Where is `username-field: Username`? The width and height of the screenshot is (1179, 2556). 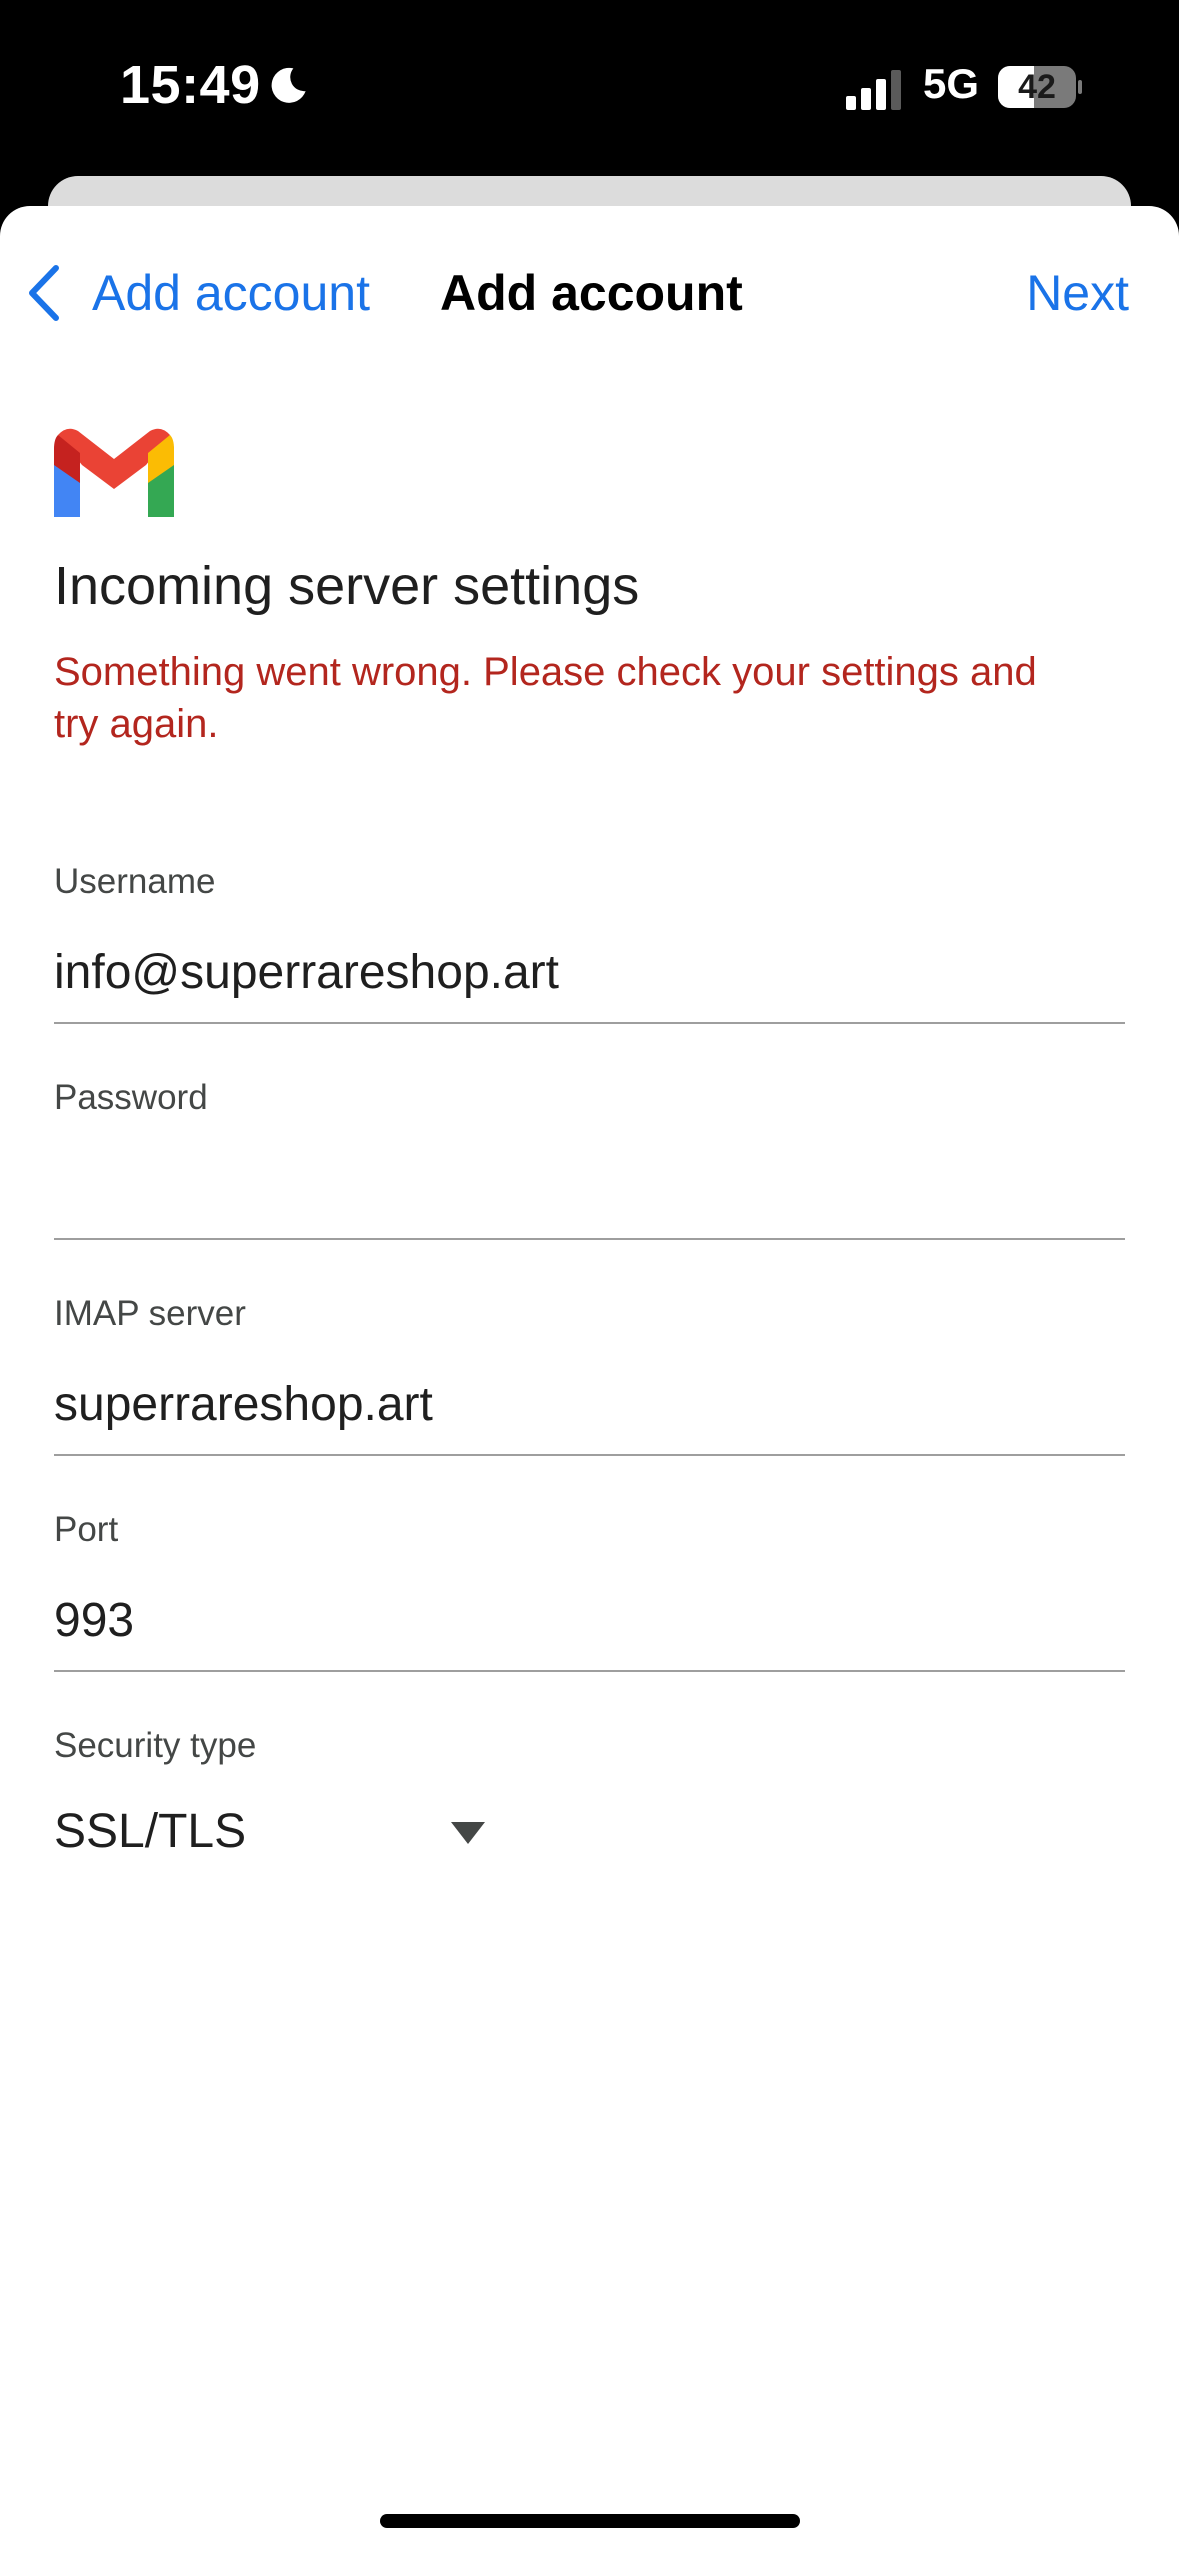
username-field: Username is located at coordinates (589, 943).